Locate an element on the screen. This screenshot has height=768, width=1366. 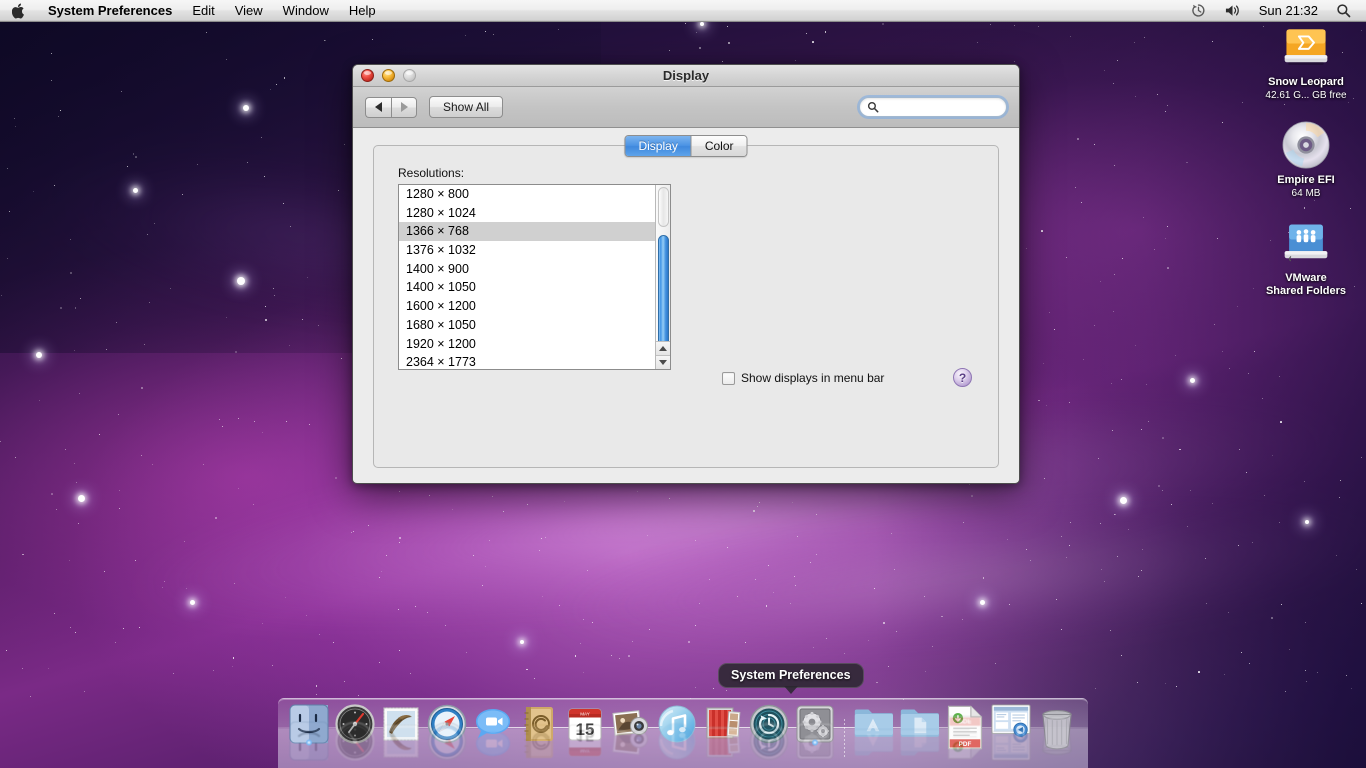
dock-item-time-machine is located at coordinates (769, 735).